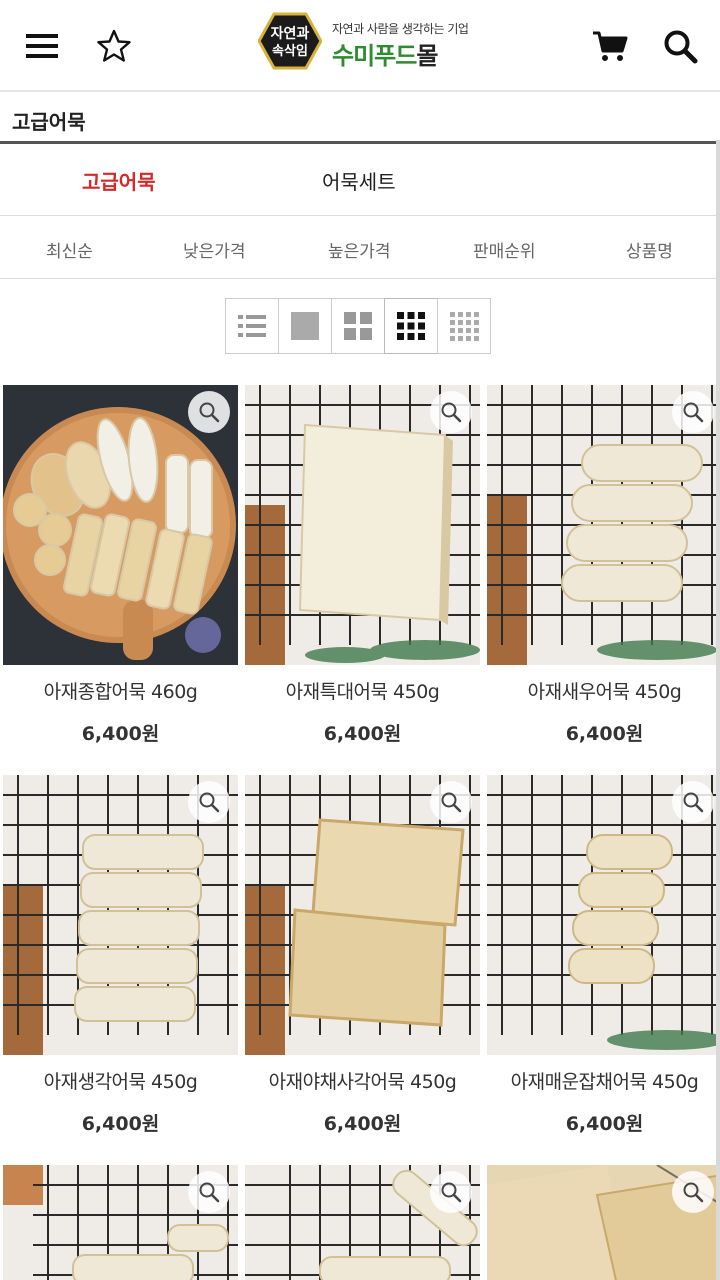  What do you see at coordinates (114, 46) in the screenshot?
I see `star-outline-icon` at bounding box center [114, 46].